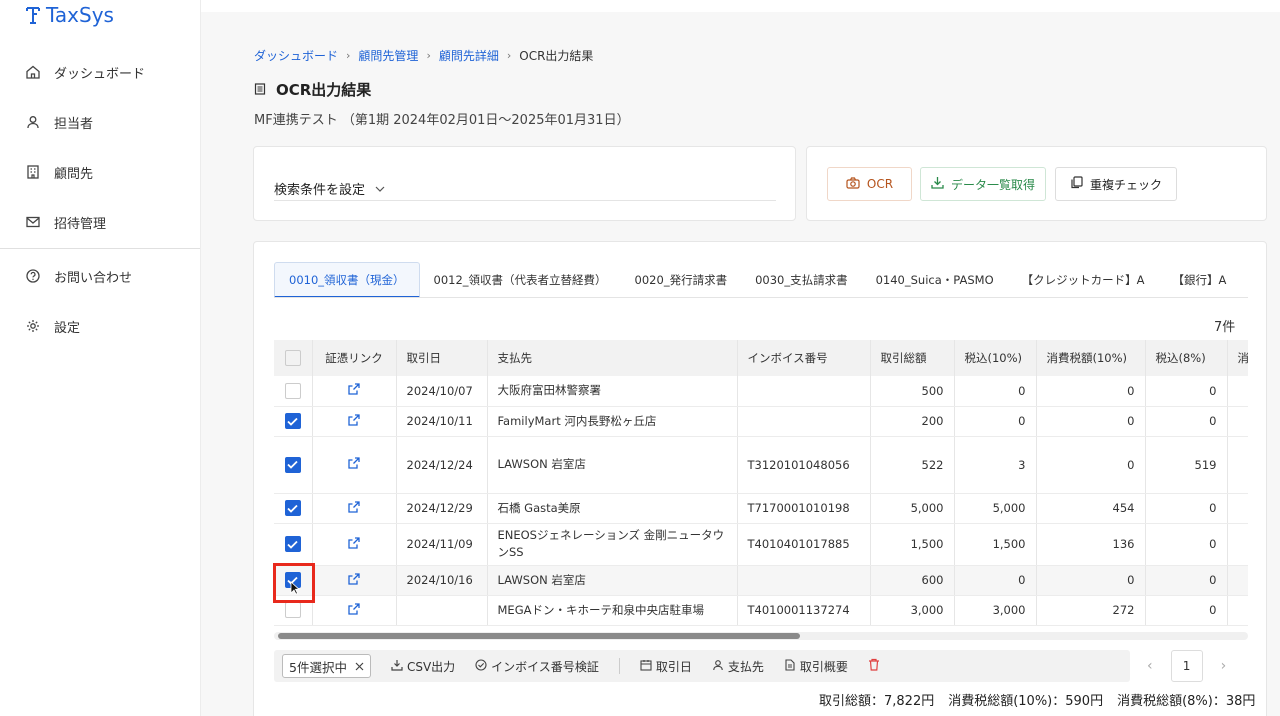 The width and height of the screenshot is (1280, 716). I want to click on sidebar-item-label: 設定, so click(67, 328).